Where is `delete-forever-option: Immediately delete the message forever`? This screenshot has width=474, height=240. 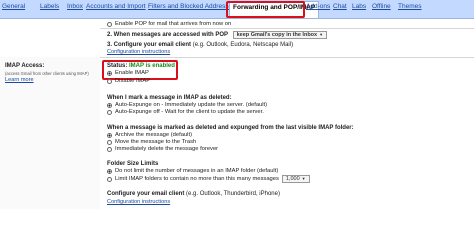
delete-forever-option: Immediately delete the message forever is located at coordinates (162, 149).